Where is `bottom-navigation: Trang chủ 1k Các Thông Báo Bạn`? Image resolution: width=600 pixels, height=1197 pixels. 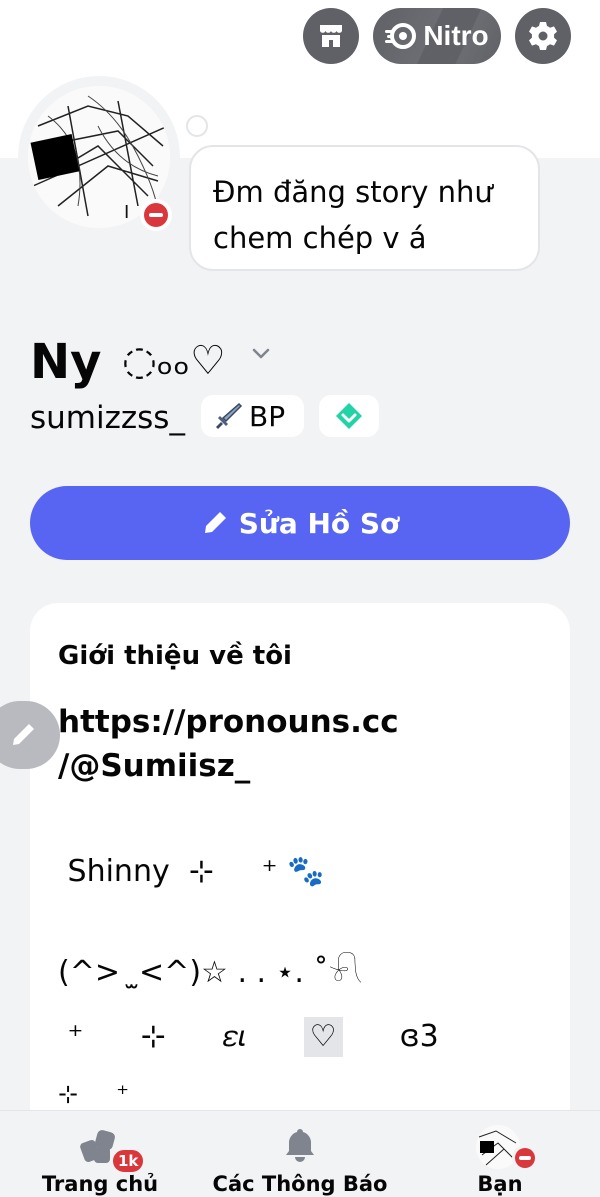
bottom-navigation: Trang chủ 1k Các Thông Báo Bạn is located at coordinates (300, 1153).